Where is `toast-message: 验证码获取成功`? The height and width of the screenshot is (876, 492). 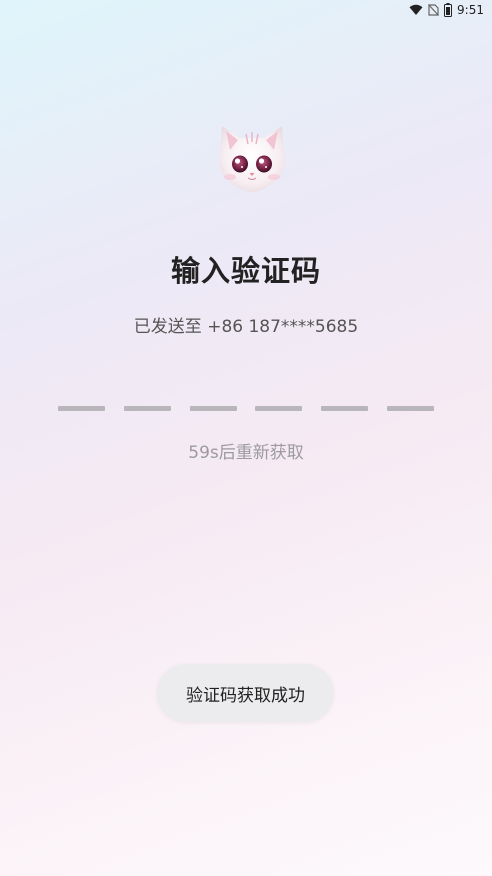 toast-message: 验证码获取成功 is located at coordinates (245, 693).